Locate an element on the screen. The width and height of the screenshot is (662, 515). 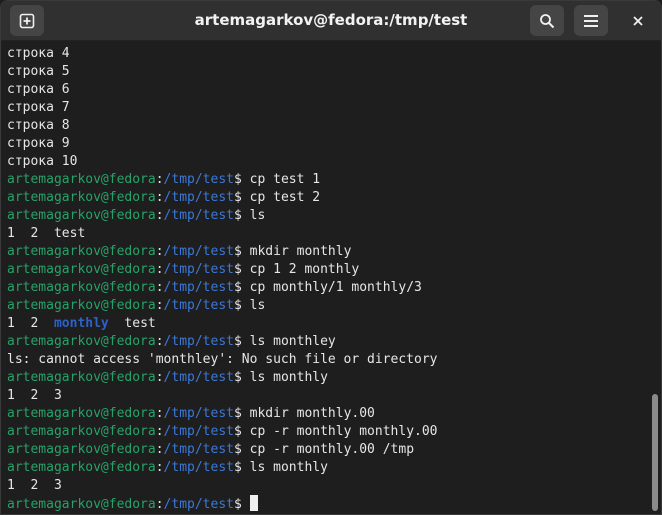
active-prompt-line: artemagarkov@fedora:/tmp/test$ is located at coordinates (327, 504).